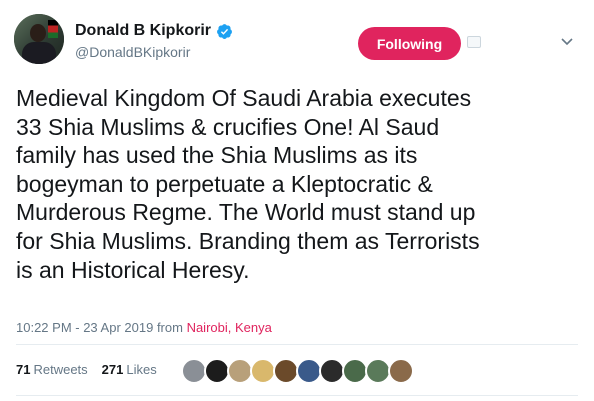 The height and width of the screenshot is (401, 594). Describe the element at coordinates (229, 327) in the screenshot. I see `tweet-location: Nairobi, Kenya` at that location.